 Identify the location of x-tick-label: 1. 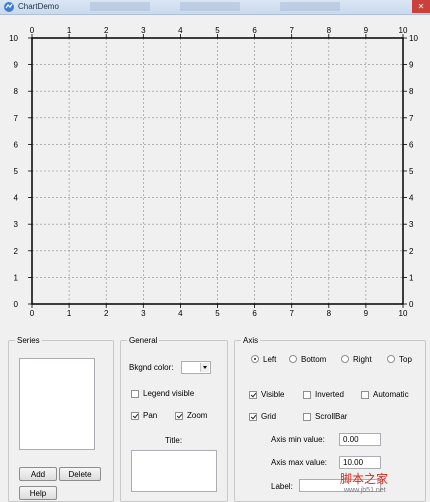
(69, 313).